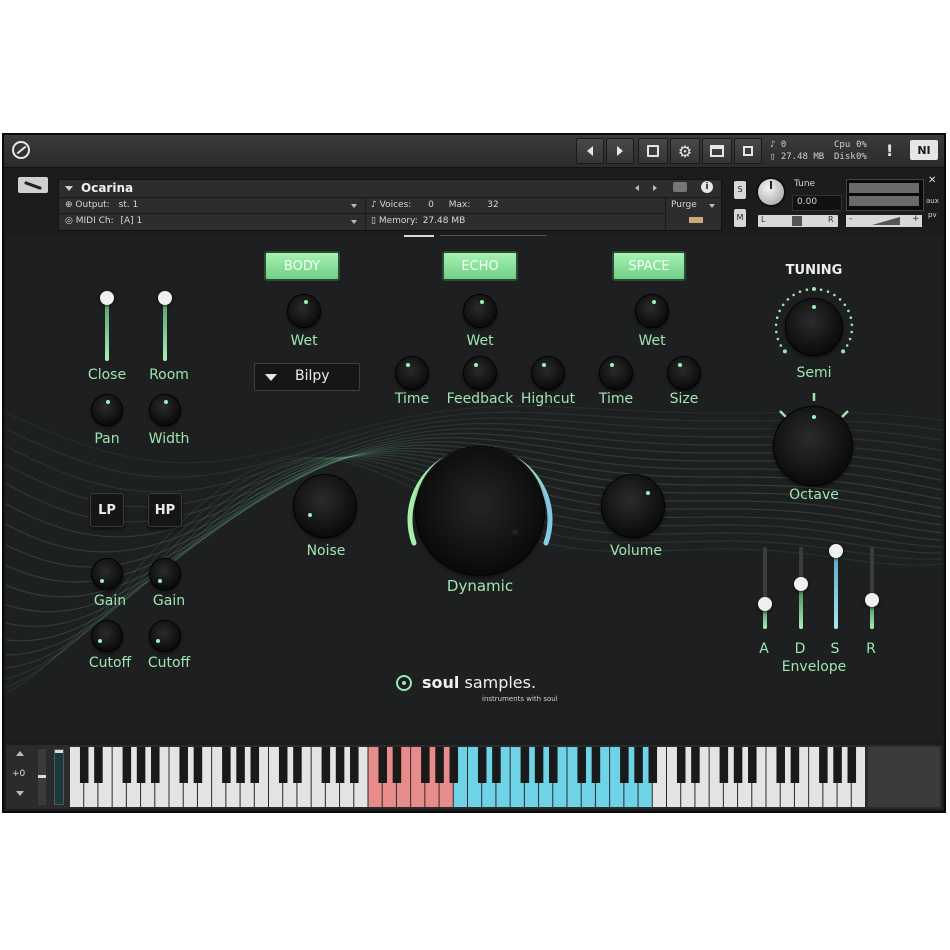 The width and height of the screenshot is (950, 950). I want to click on purge-button: Purge, so click(684, 205).